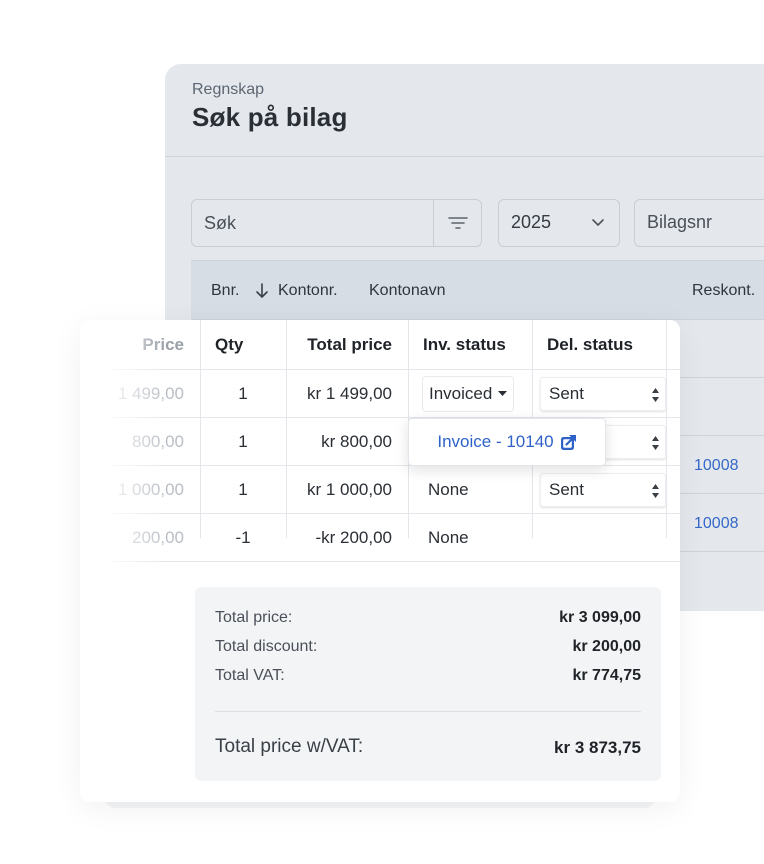 This screenshot has width=764, height=864. I want to click on table-row: 1 499,00 1 kr 1 499,00 Invoiced Sent, so click(394, 394).